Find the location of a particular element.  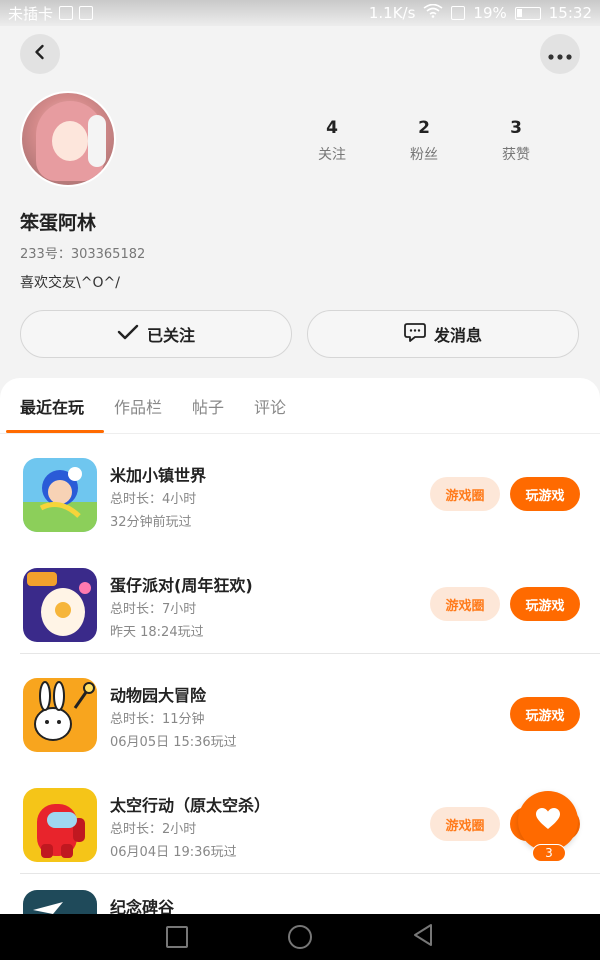

system-nav-bar is located at coordinates (300, 937).